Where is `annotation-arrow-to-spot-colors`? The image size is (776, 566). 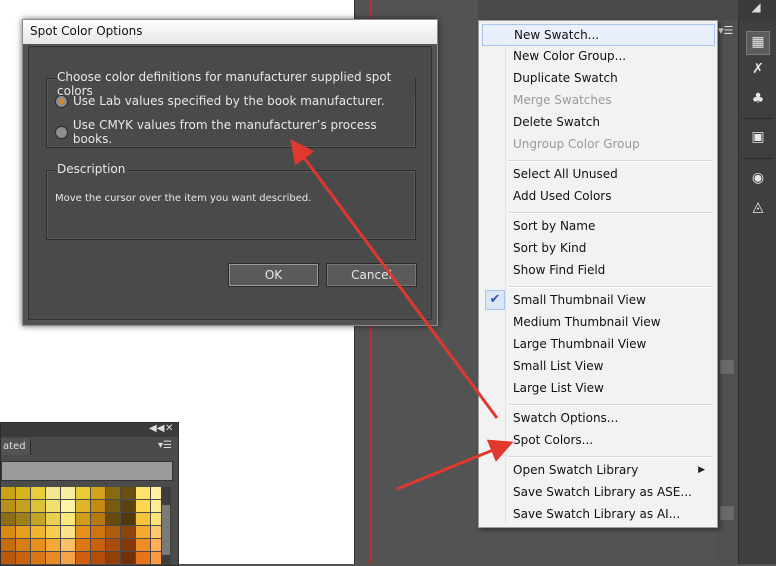
annotation-arrow-to-spot-colors is located at coordinates (455, 465).